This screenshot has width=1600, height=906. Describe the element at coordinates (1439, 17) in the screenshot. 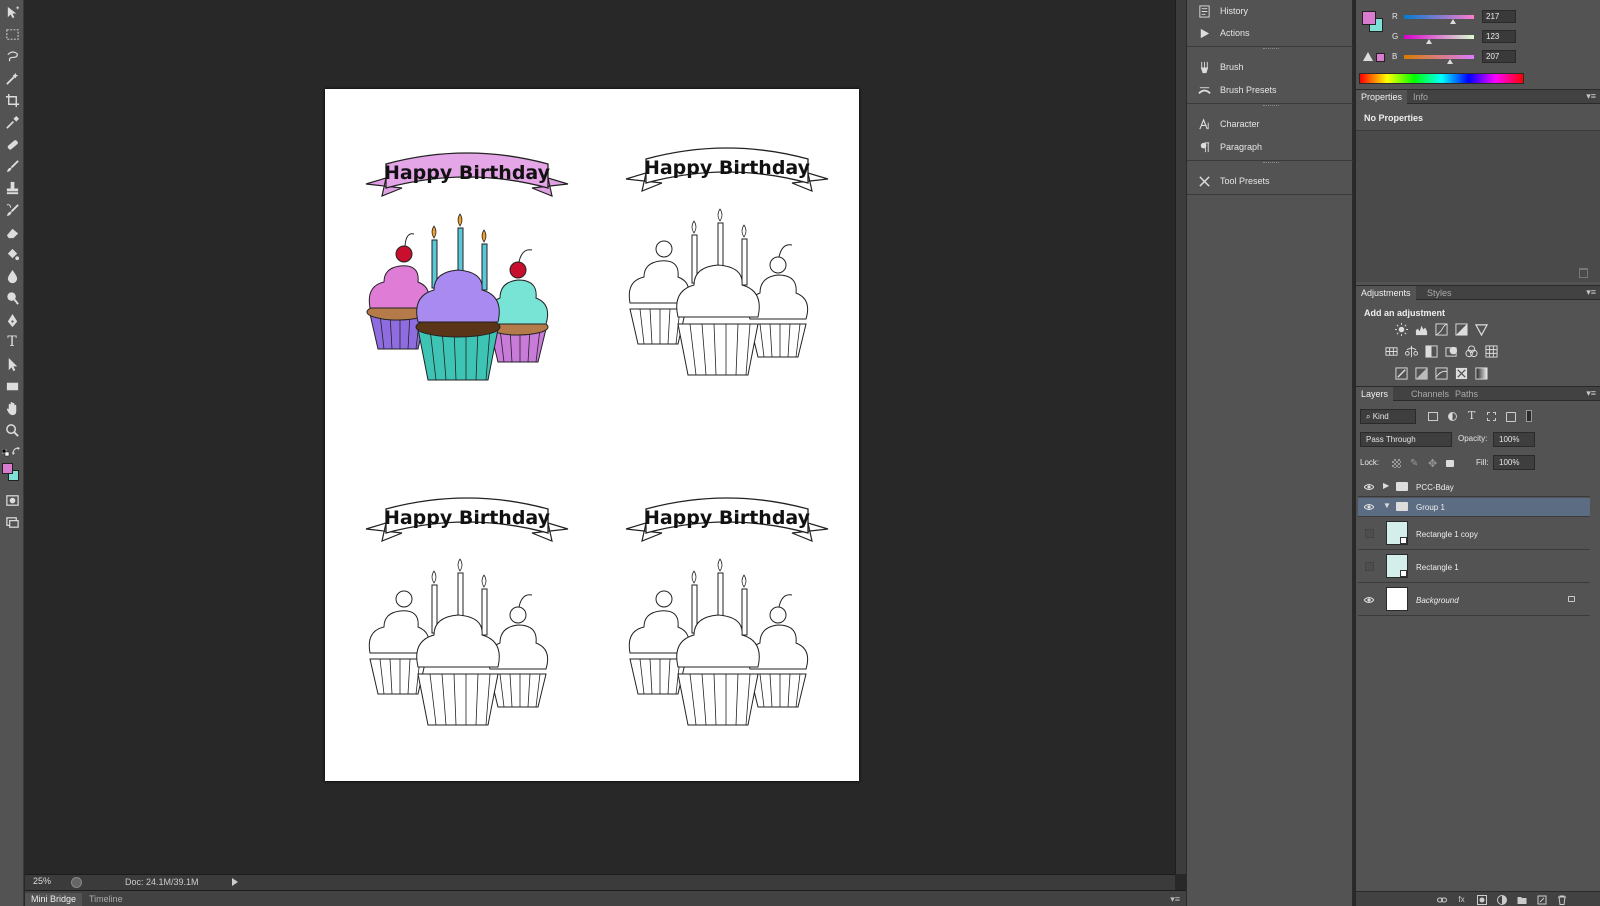

I see `red-channel-slider` at that location.